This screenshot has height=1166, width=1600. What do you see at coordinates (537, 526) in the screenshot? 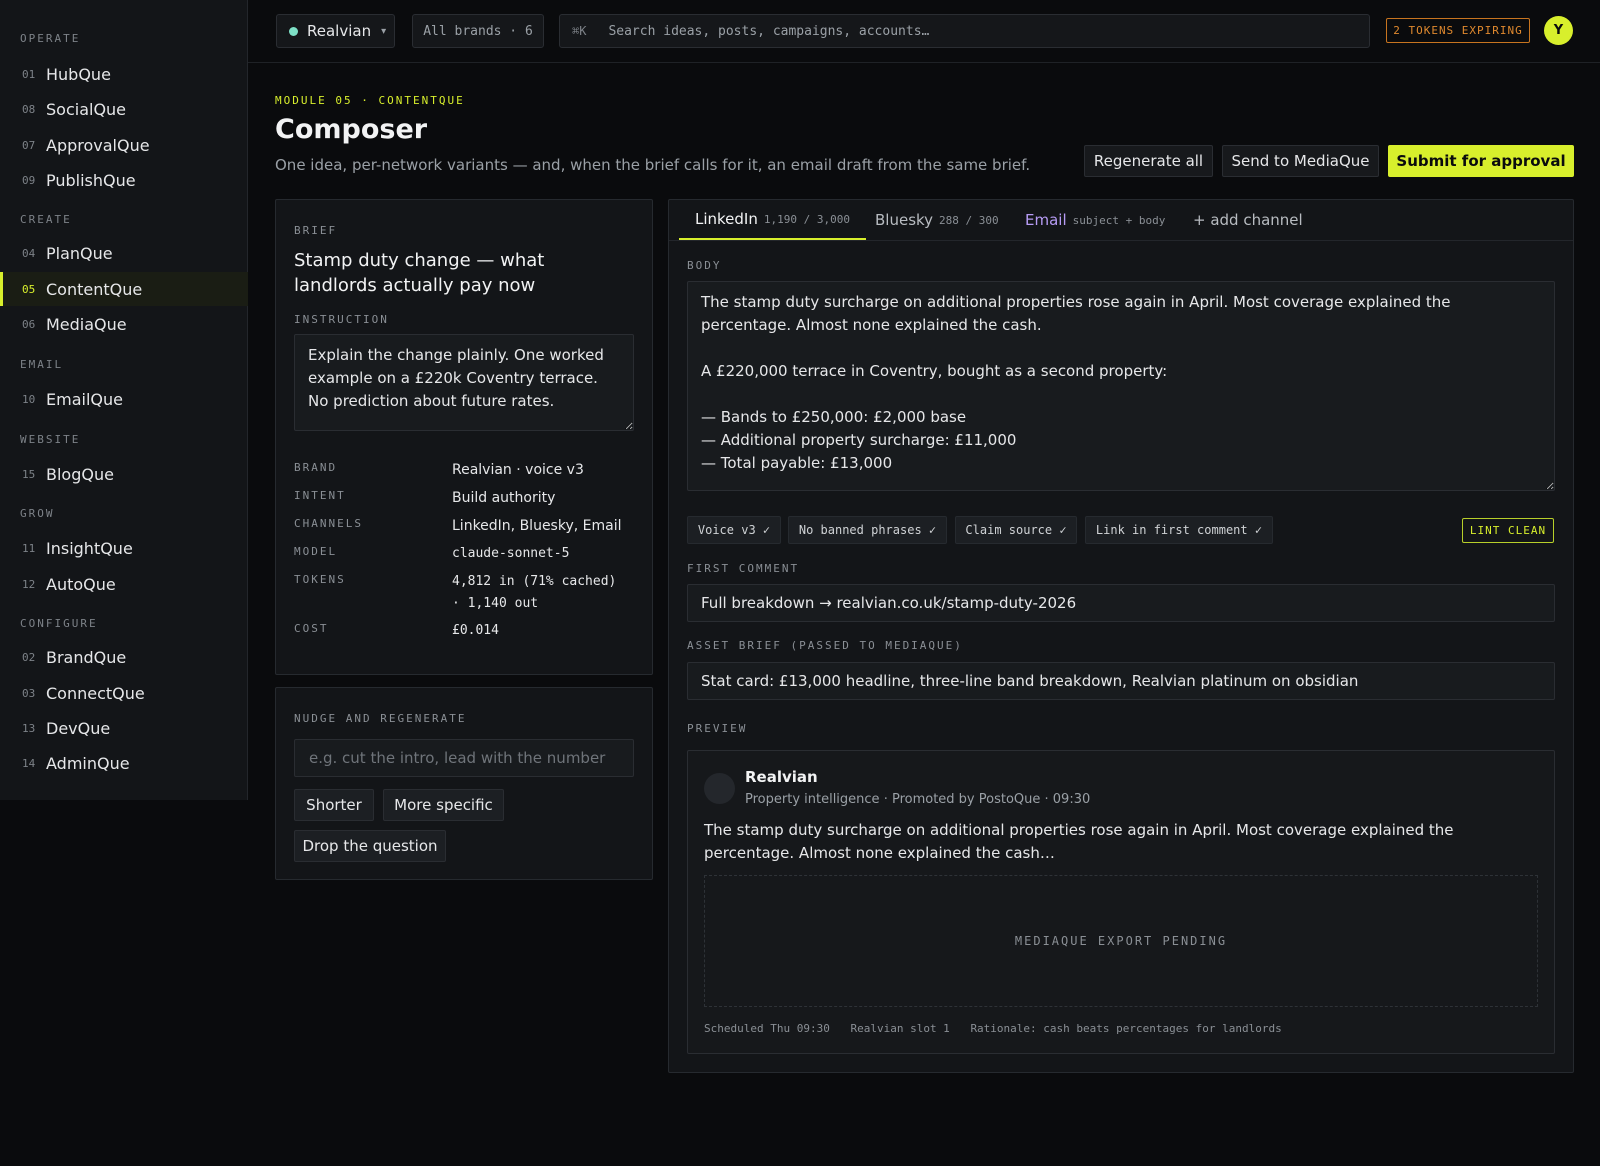
I see `meta-channels-value: LinkedIn, Bluesky, Email` at bounding box center [537, 526].